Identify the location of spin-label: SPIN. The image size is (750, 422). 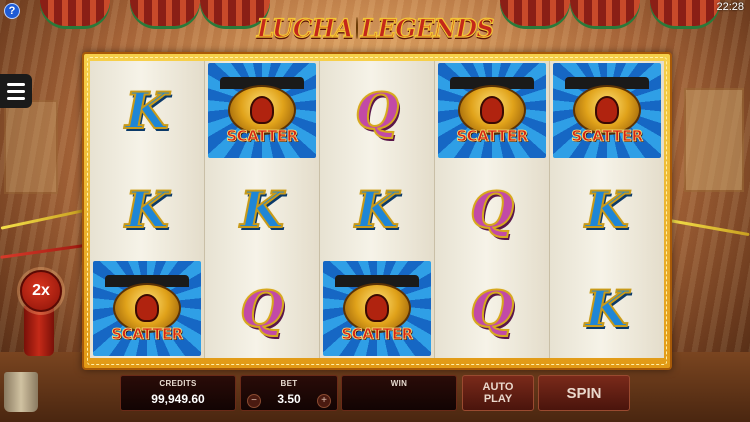
(584, 393).